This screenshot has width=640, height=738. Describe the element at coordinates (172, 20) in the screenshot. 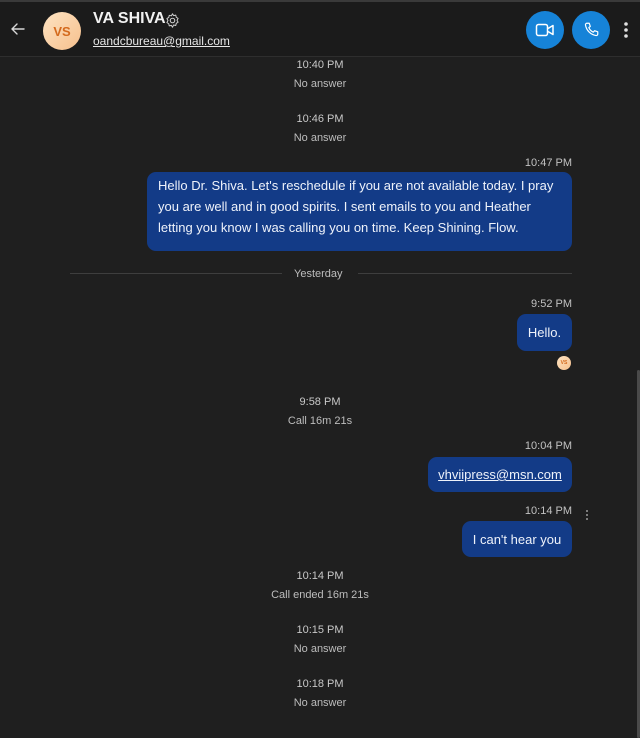

I see `gear-icon` at that location.